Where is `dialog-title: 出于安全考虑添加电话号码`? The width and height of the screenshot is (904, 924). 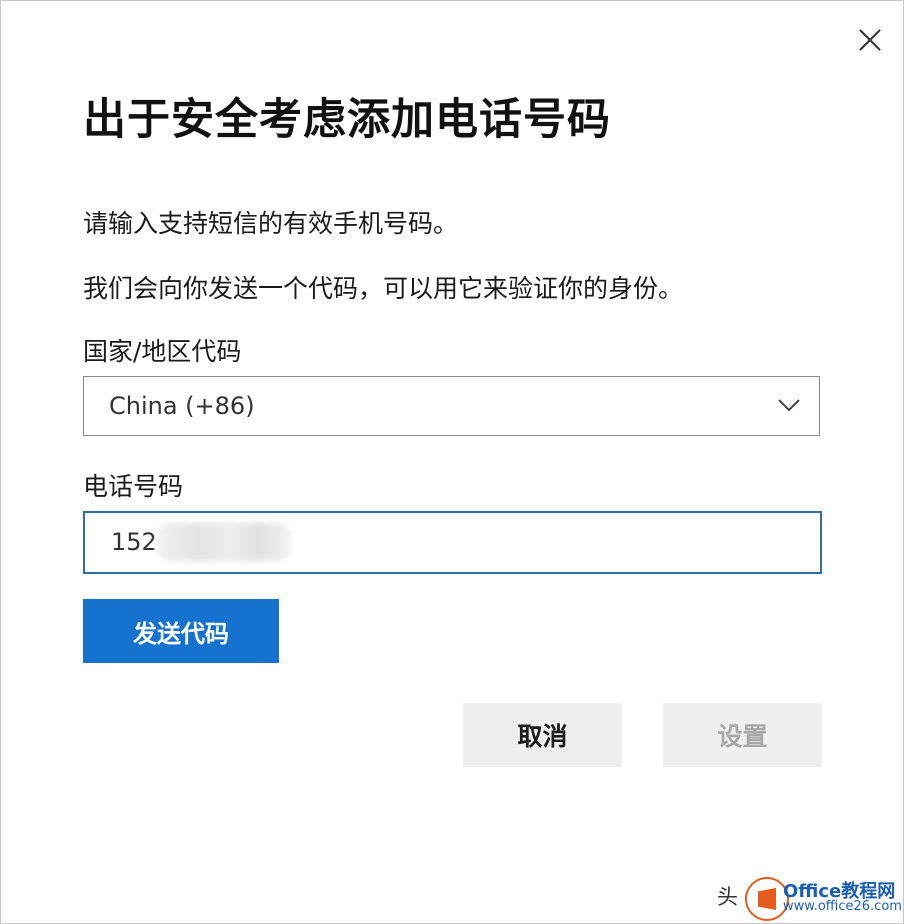
dialog-title: 出于安全考虑添加电话号码 is located at coordinates (347, 120).